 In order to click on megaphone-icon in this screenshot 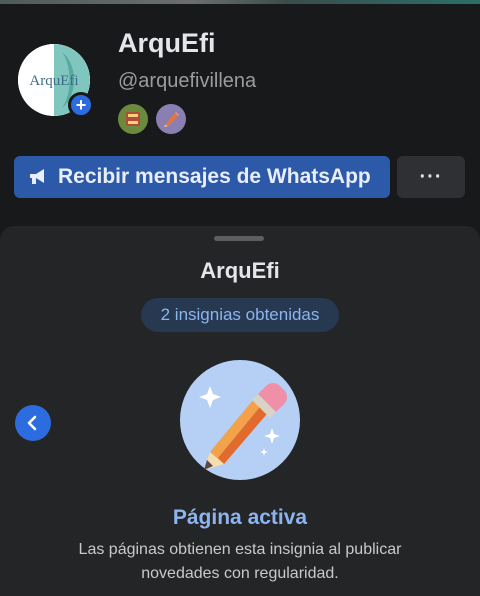, I will do `click(39, 177)`.